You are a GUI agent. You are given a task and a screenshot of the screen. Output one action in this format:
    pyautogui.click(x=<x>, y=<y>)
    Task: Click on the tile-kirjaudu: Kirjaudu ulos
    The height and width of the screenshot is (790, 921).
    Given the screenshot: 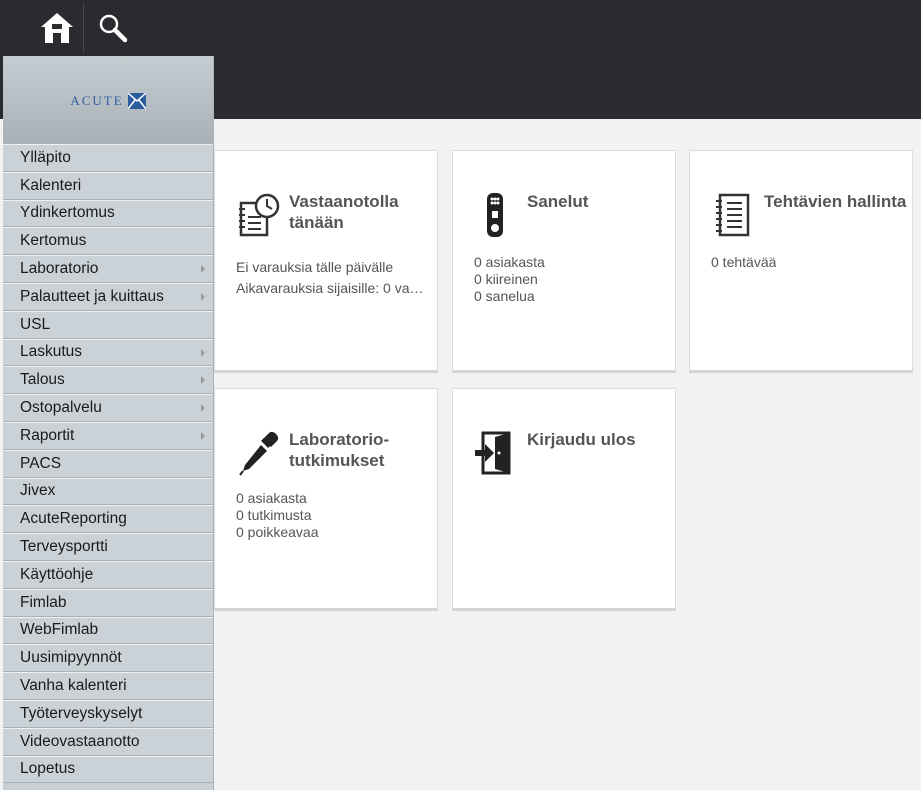 What is the action you would take?
    pyautogui.click(x=564, y=499)
    